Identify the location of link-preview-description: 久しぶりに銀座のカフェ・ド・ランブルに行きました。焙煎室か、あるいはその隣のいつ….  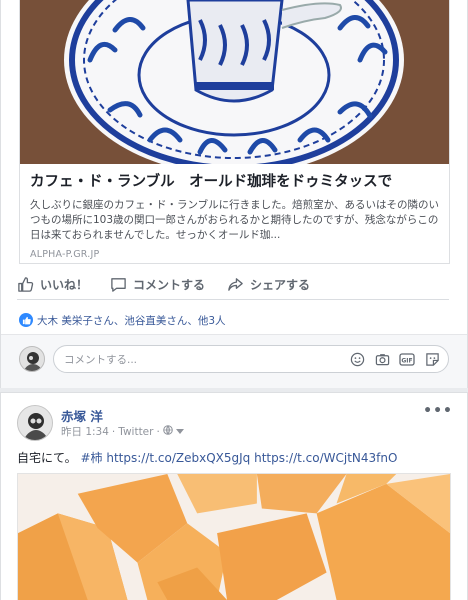
(234, 220).